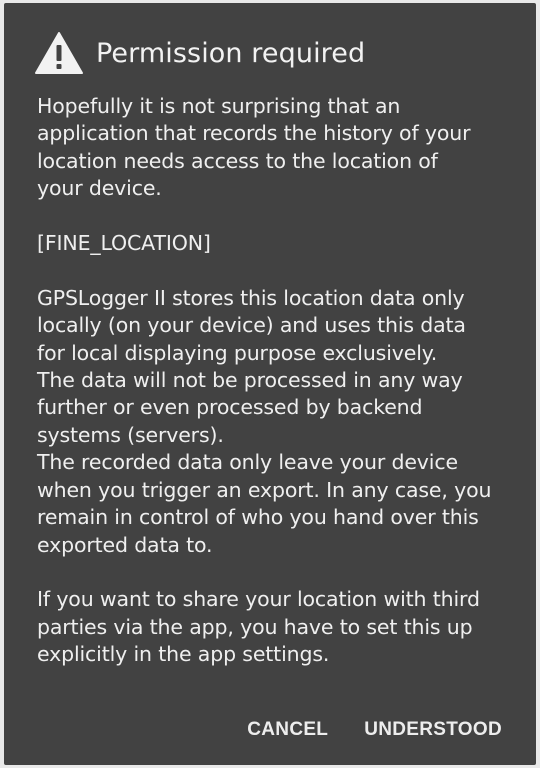 The height and width of the screenshot is (768, 540). Describe the element at coordinates (287, 730) in the screenshot. I see `cancel-button: CANCEL` at that location.